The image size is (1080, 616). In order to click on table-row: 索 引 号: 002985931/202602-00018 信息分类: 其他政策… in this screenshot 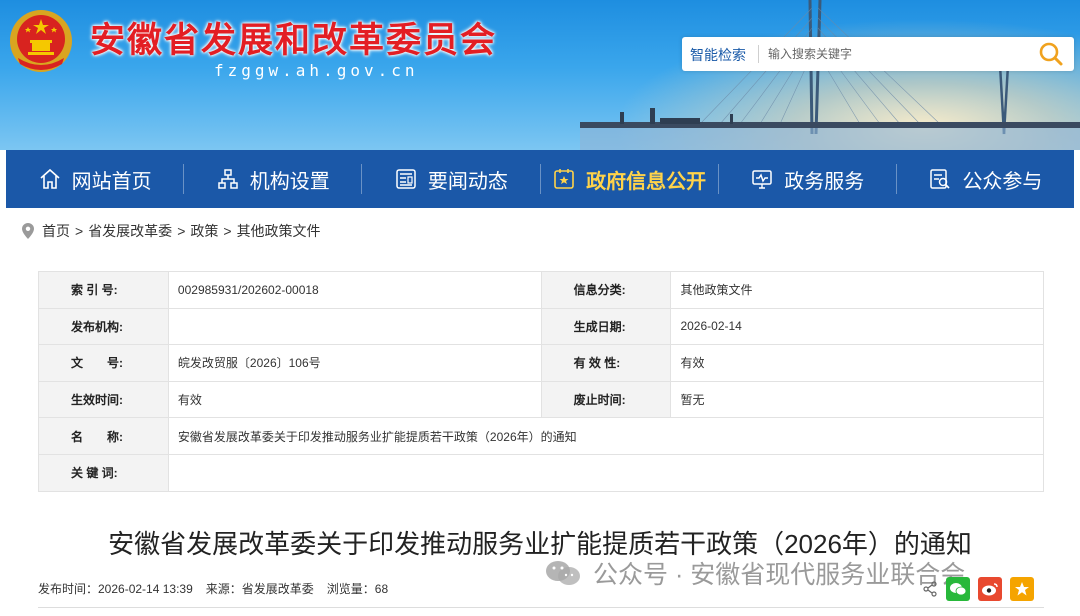, I will do `click(541, 290)`.